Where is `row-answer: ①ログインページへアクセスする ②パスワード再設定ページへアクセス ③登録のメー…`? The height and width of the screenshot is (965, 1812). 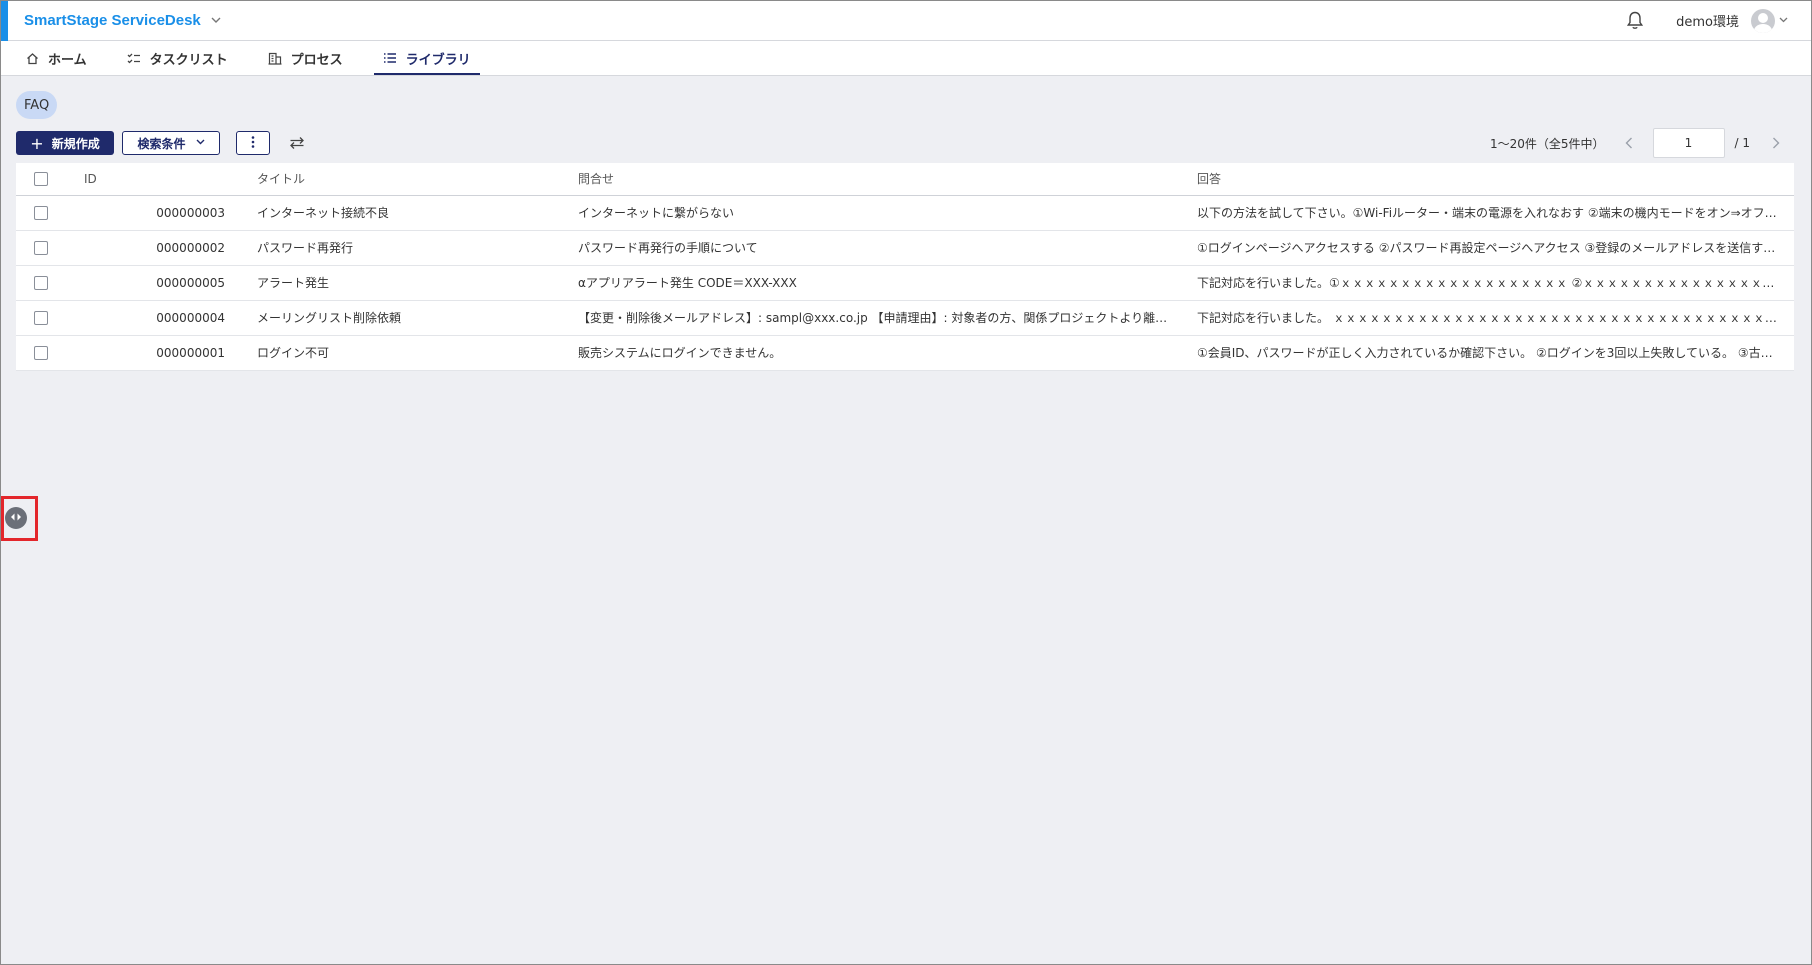
row-answer: ①ログインページへアクセスする ②パスワード再設定ページへアクセス ③登録のメー… is located at coordinates (1495, 248).